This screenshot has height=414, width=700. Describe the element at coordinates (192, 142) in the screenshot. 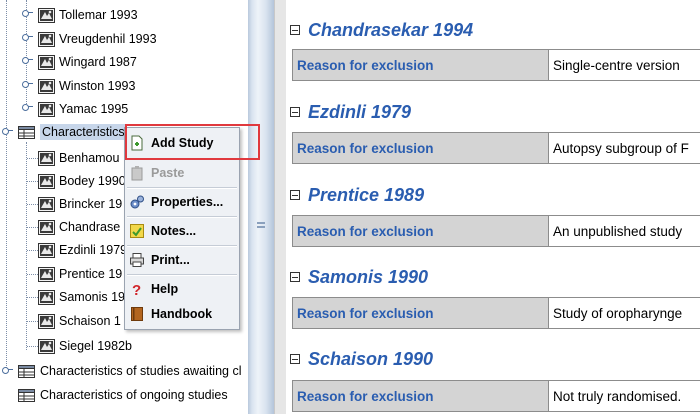

I see `add-study-highlight` at that location.